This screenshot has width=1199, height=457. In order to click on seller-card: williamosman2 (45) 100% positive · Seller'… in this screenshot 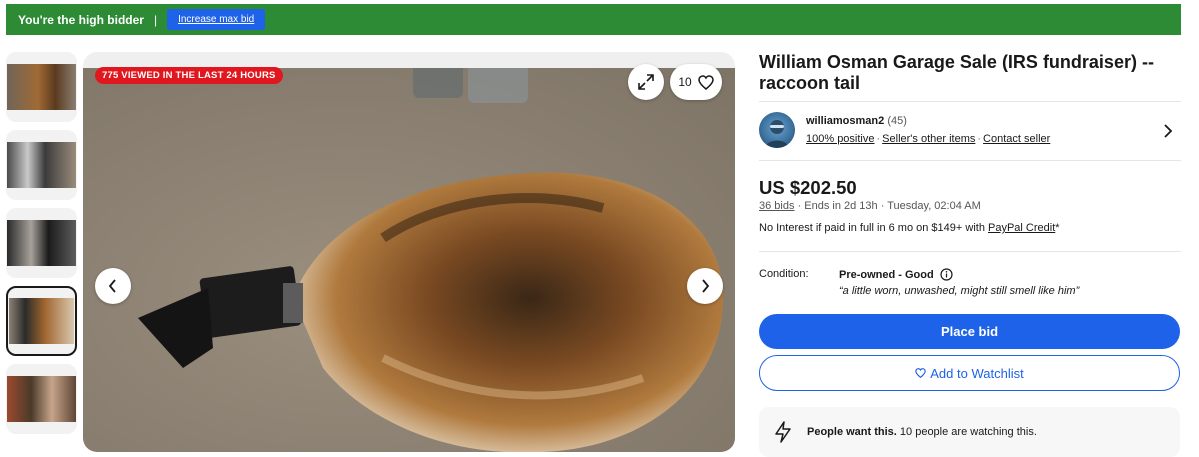, I will do `click(970, 132)`.